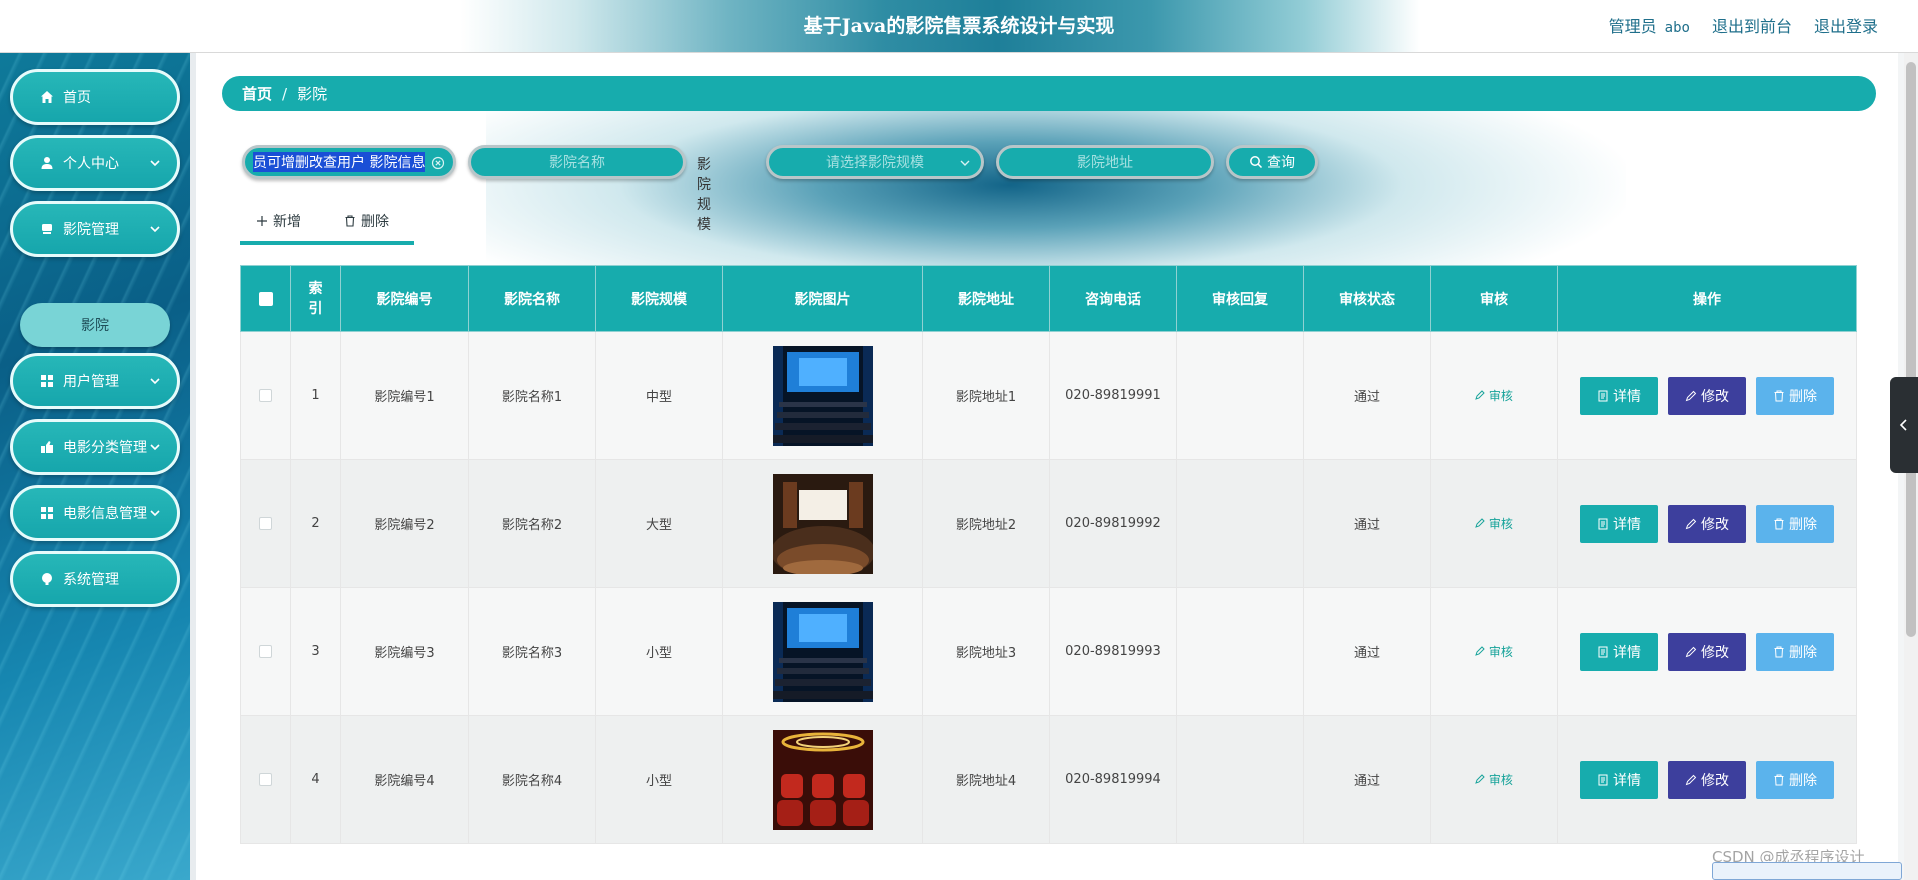 The image size is (1918, 880). I want to click on sidebar-item-personal-center: 个人中心, so click(95, 163).